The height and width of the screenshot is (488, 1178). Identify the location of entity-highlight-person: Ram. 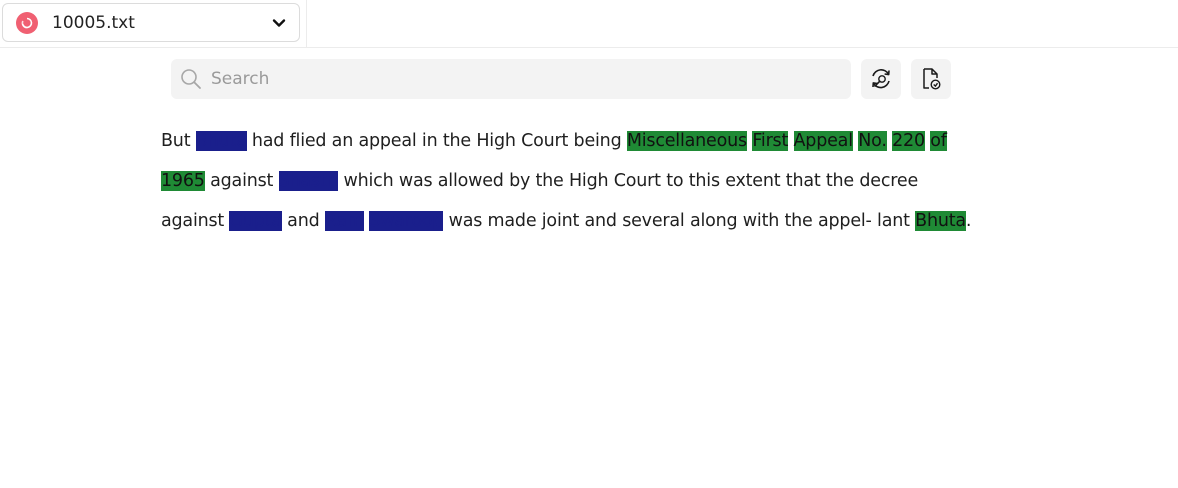
(344, 221).